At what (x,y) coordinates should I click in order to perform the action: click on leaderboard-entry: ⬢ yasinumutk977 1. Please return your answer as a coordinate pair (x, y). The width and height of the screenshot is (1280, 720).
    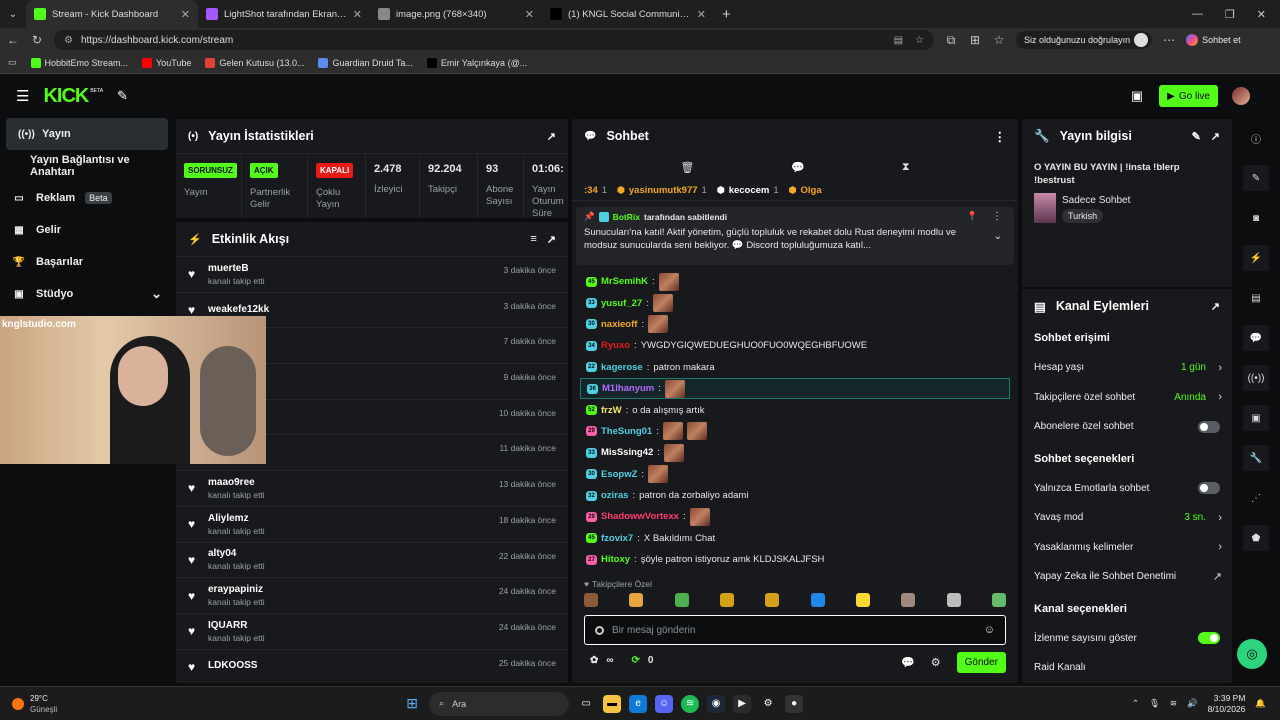
    Looking at the image, I should click on (662, 190).